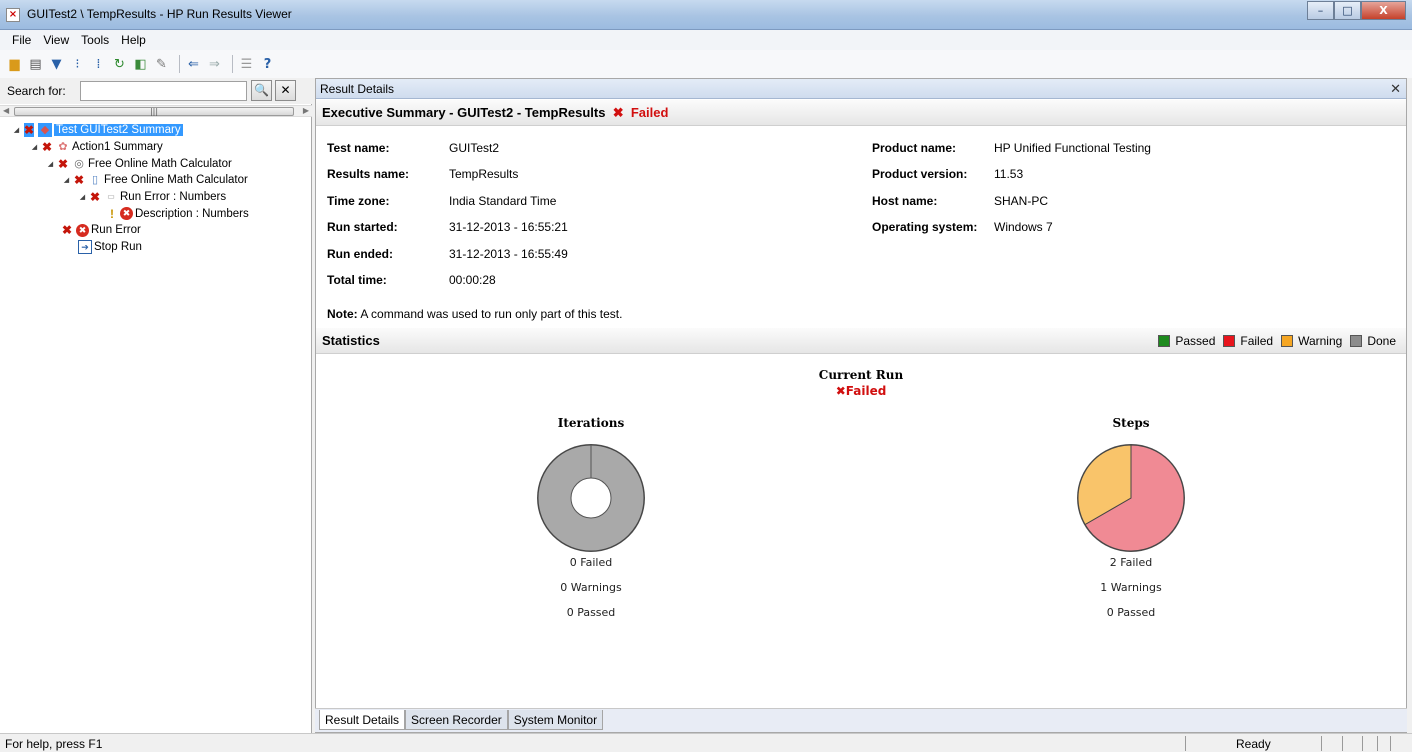 This screenshot has width=1412, height=752. What do you see at coordinates (1320, 341) in the screenshot?
I see `legend-label: Warning` at bounding box center [1320, 341].